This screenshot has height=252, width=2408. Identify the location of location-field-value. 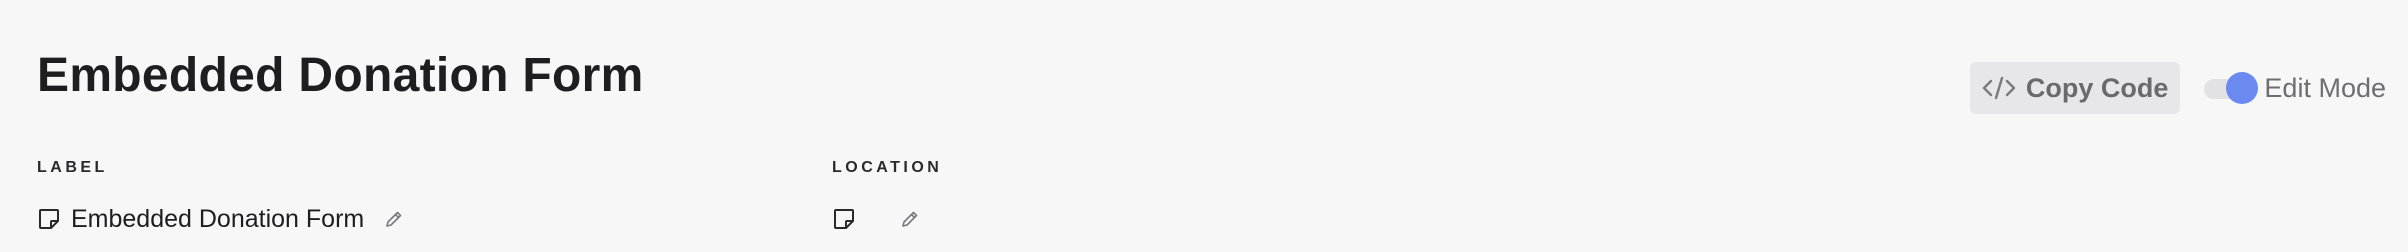
(887, 219).